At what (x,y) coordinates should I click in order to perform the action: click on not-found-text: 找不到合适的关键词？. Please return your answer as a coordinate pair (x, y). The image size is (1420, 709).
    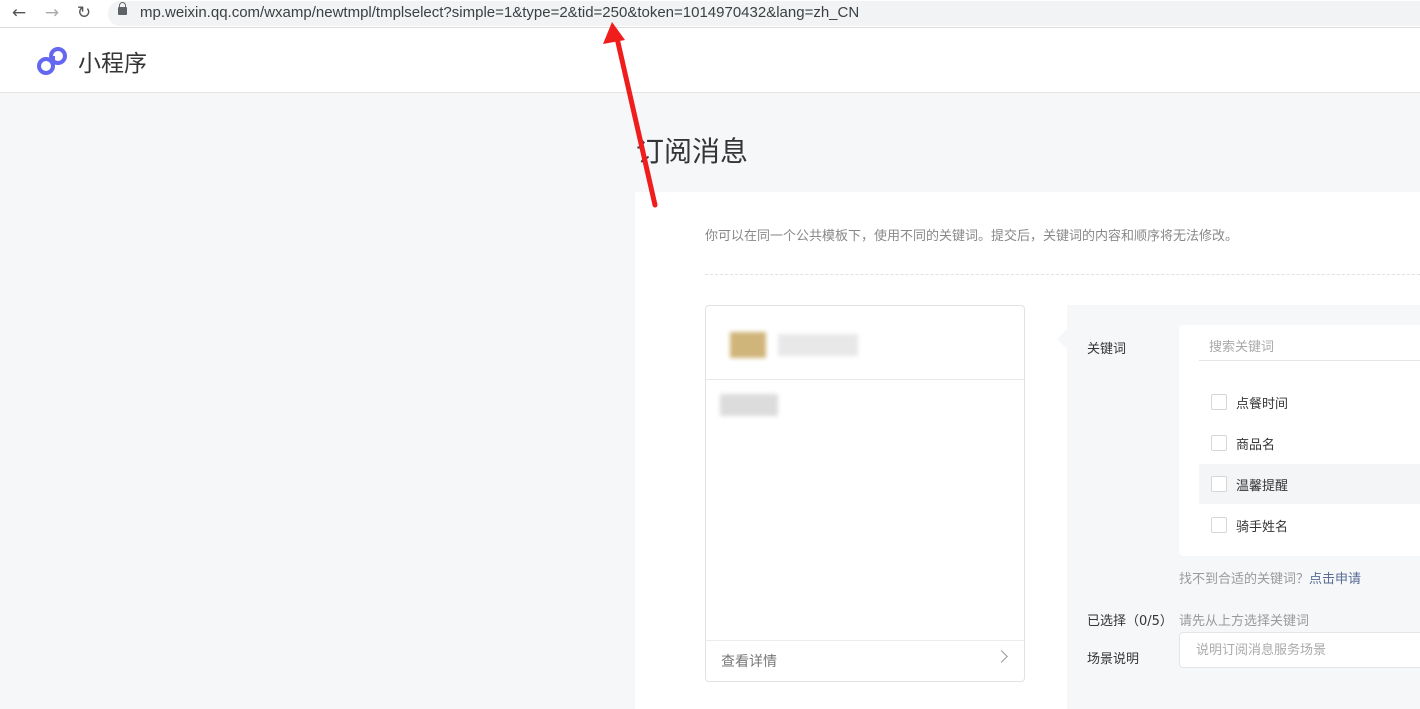
    Looking at the image, I should click on (1244, 579).